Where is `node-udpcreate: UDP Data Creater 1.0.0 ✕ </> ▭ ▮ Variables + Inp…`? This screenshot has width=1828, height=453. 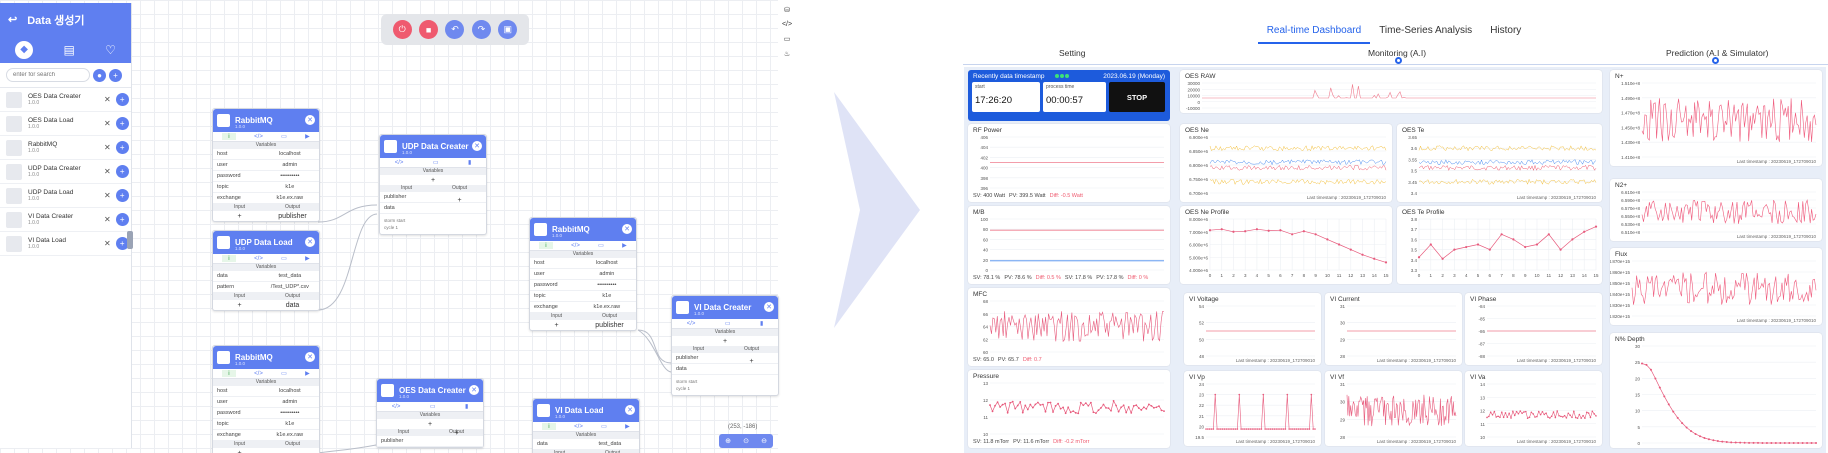 node-udpcreate: UDP Data Creater 1.0.0 ✕ </> ▭ ▮ Variables + Inp… is located at coordinates (433, 184).